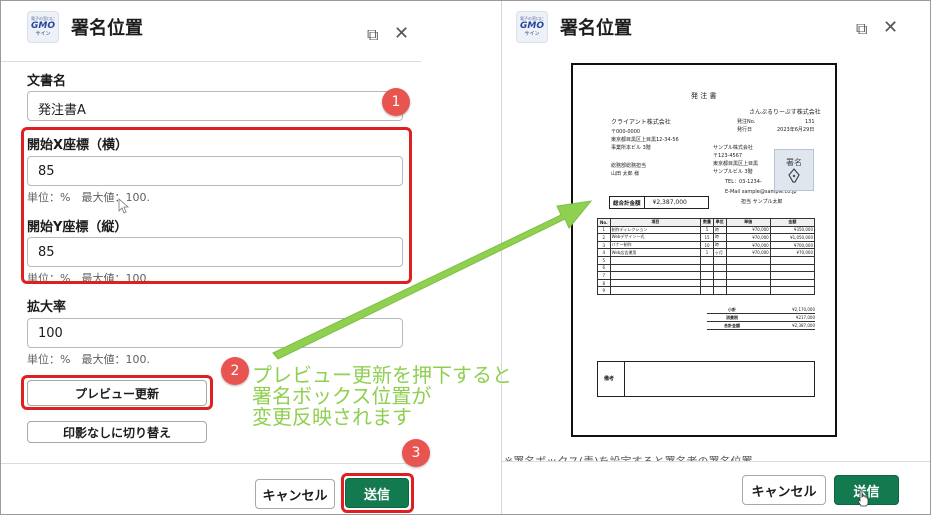 The height and width of the screenshot is (515, 931). Describe the element at coordinates (382, 375) in the screenshot. I see `annotation-text: プレビュー更新を押下すると` at that location.